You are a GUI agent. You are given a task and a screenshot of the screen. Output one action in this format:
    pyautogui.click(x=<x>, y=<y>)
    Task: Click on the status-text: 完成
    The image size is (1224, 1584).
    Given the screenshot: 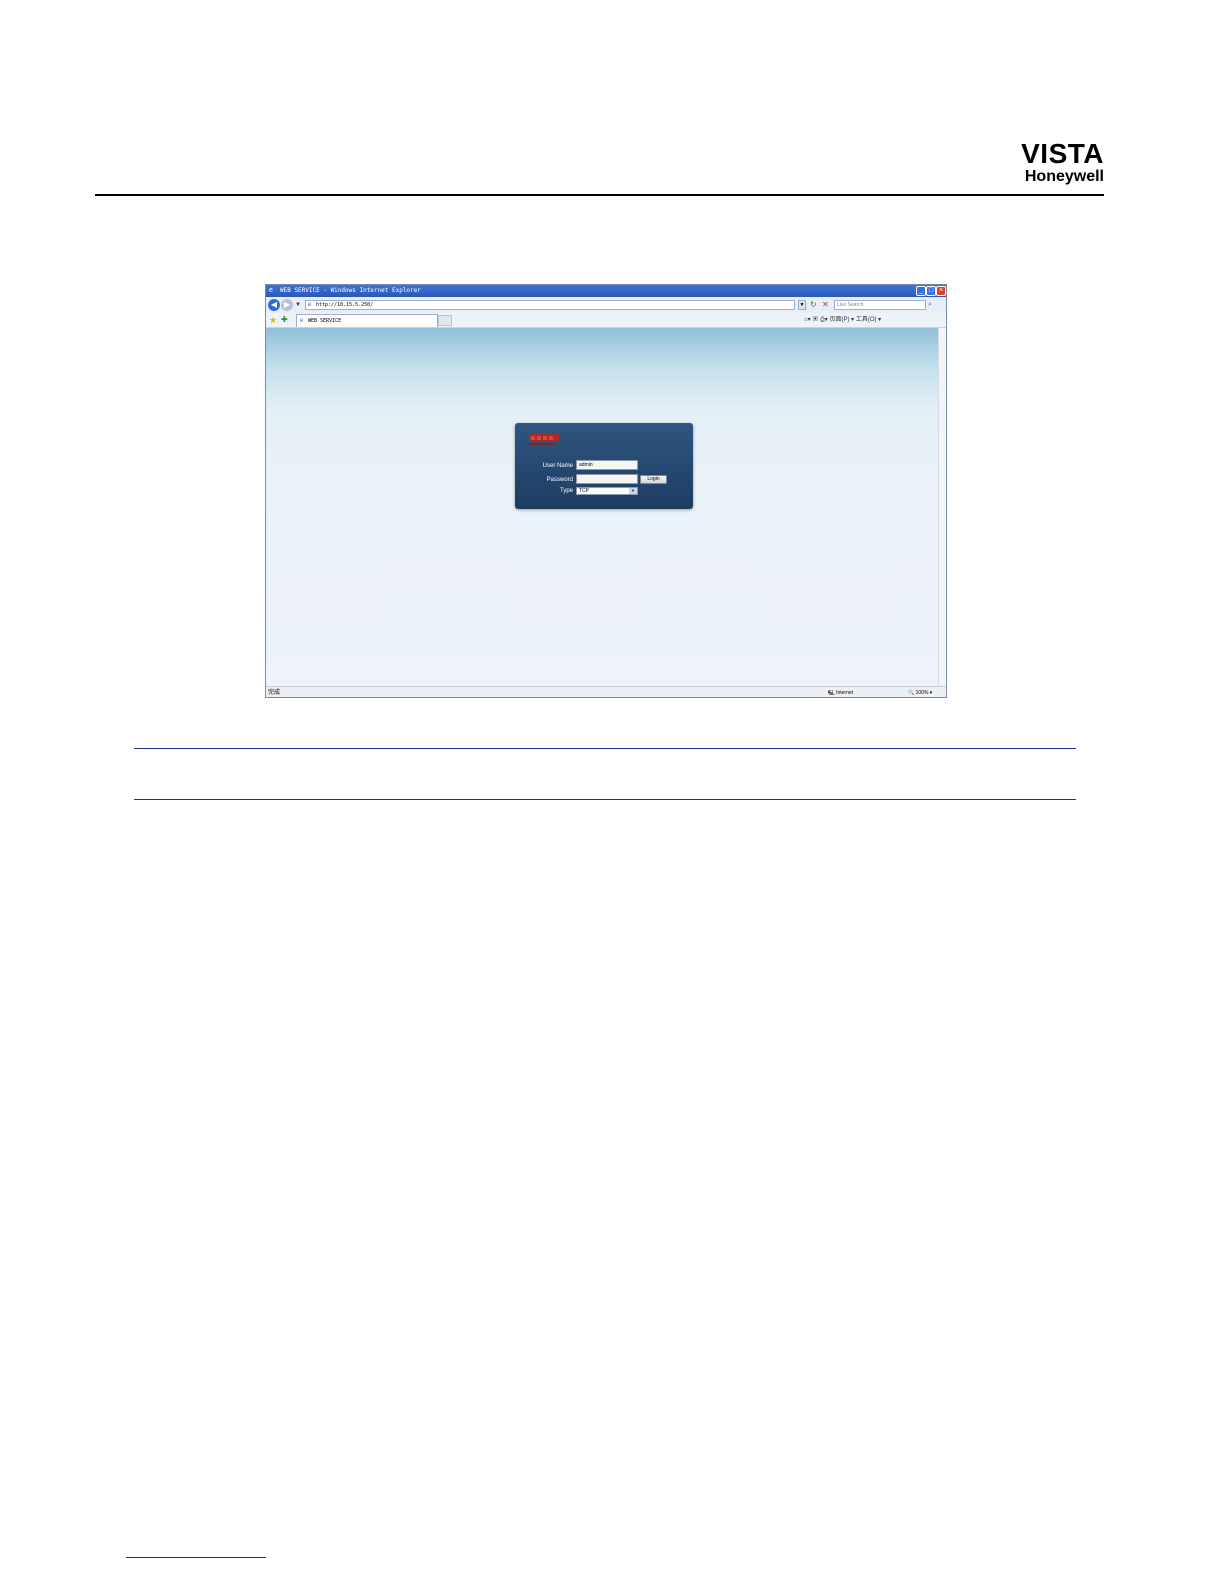 What is the action you would take?
    pyautogui.click(x=274, y=693)
    